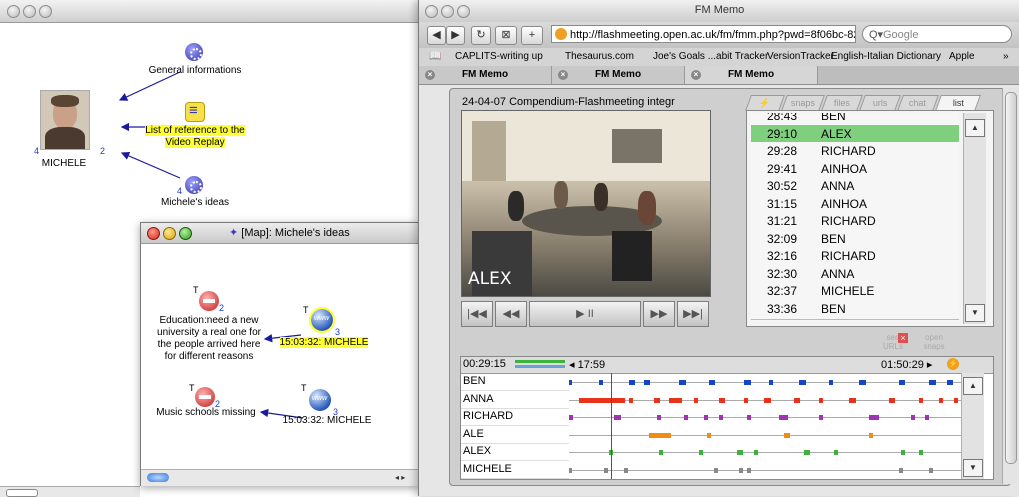  What do you see at coordinates (918, 103) in the screenshot?
I see `tab-chat: chat` at bounding box center [918, 103].